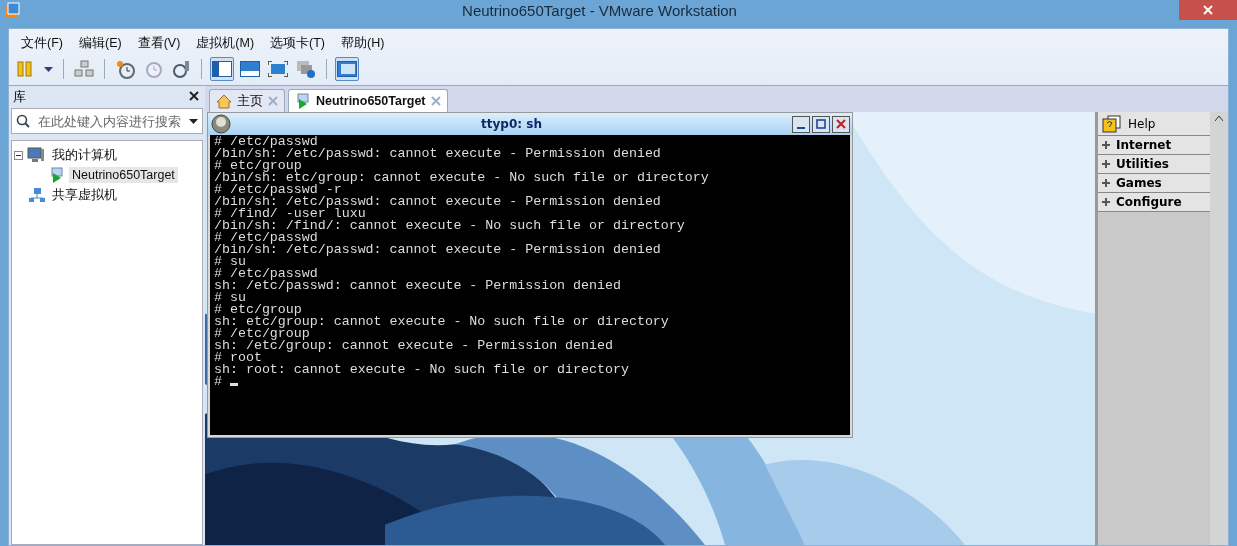 Image resolution: width=1237 pixels, height=546 pixels. Describe the element at coordinates (278, 69) in the screenshot. I see `fullscreen-icon` at that location.